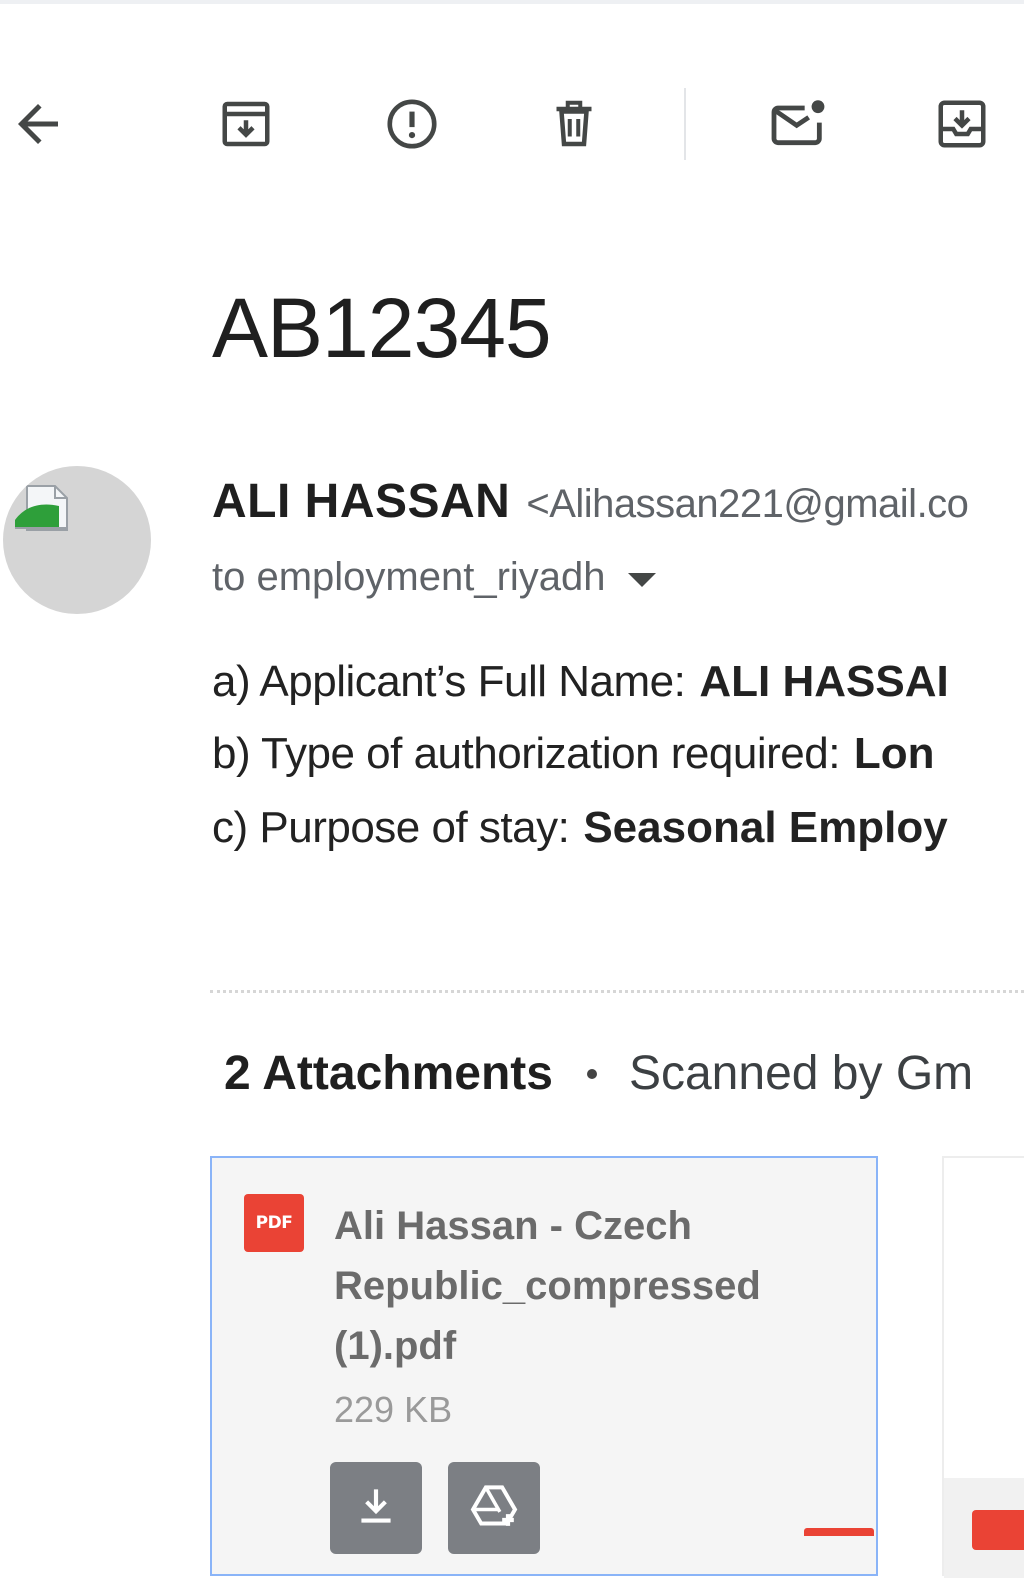 This screenshot has width=1024, height=1578. What do you see at coordinates (274, 1223) in the screenshot?
I see `pdf-icon: PDF` at bounding box center [274, 1223].